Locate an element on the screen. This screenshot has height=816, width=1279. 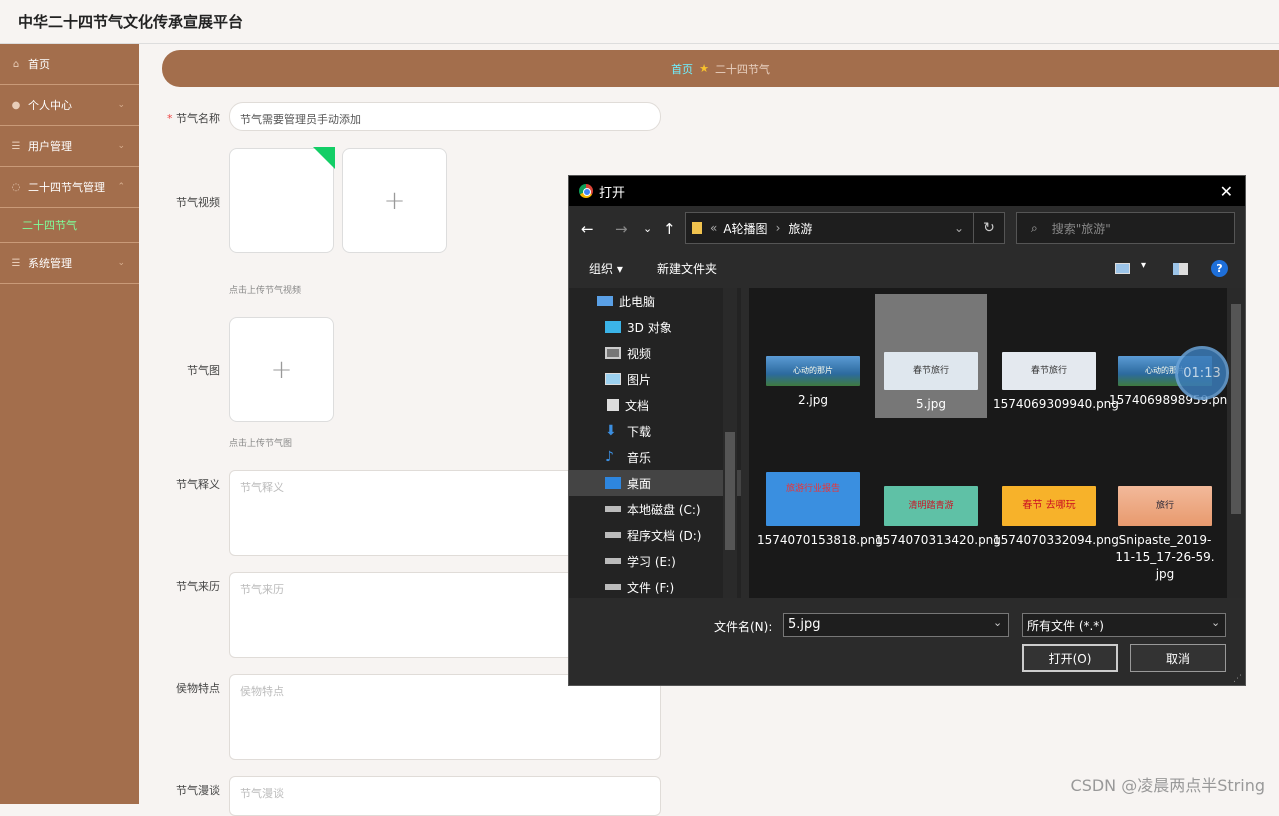
tree-item-drive-d: 程序文档 (D:) is located at coordinates (655, 535).